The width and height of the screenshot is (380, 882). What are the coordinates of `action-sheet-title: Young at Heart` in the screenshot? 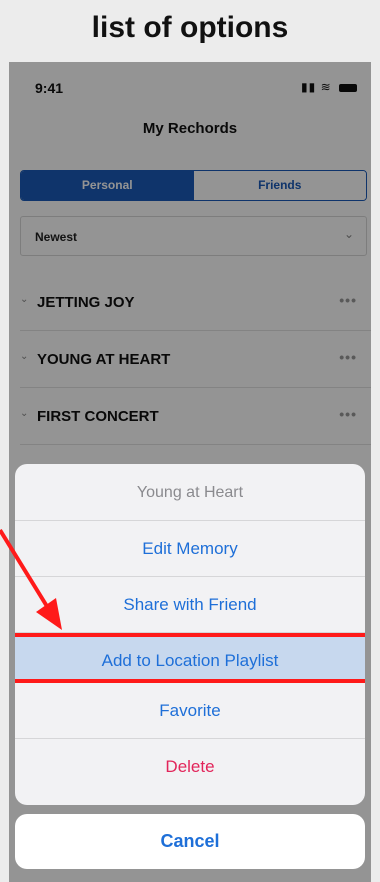 It's located at (190, 492).